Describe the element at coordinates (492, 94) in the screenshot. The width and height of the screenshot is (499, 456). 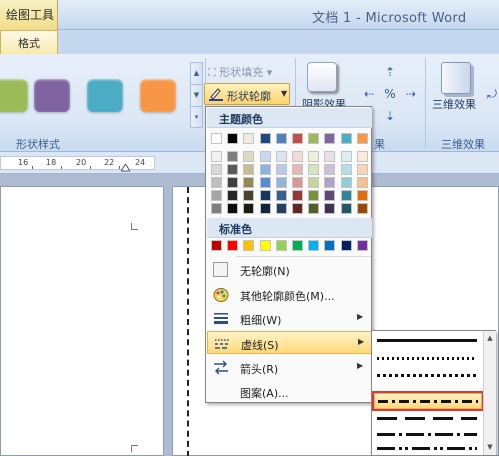
I see `tilt-icon: ⤾` at that location.